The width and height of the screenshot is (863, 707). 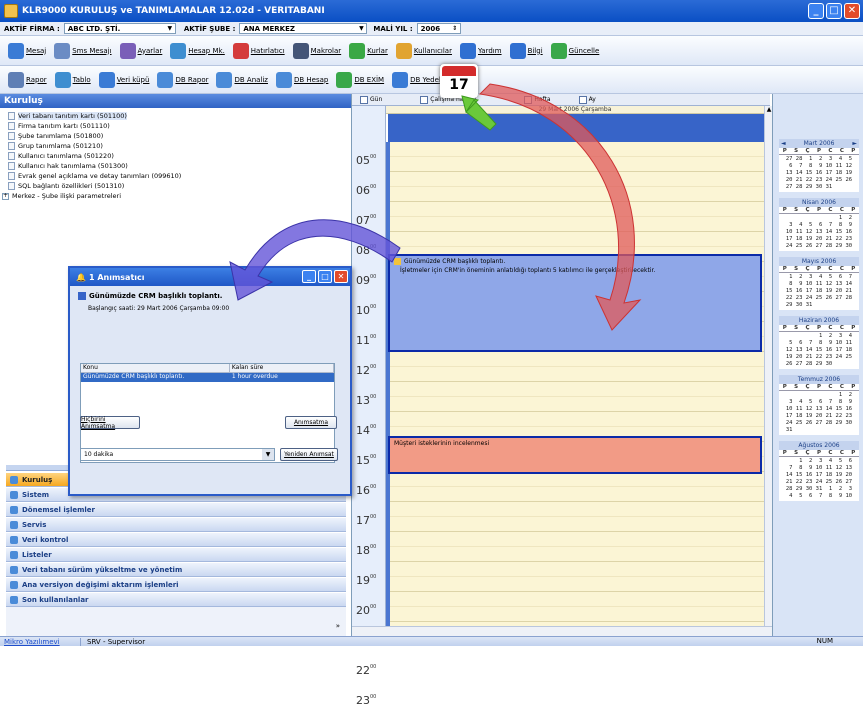 I want to click on week-row: 15 16 17 18 19 20 21, so click(x=819, y=291).